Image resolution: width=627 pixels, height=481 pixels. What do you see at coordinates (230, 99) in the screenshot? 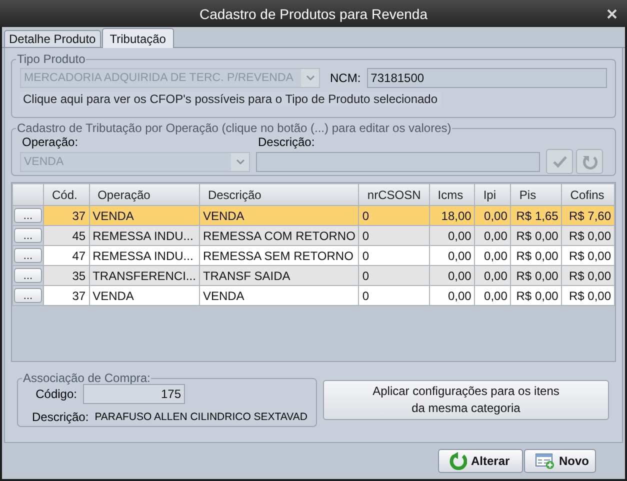
I see `cfop-link: Clique aqui para ver os CFOP's possíveis para o Tipo de Produto selecionado` at bounding box center [230, 99].